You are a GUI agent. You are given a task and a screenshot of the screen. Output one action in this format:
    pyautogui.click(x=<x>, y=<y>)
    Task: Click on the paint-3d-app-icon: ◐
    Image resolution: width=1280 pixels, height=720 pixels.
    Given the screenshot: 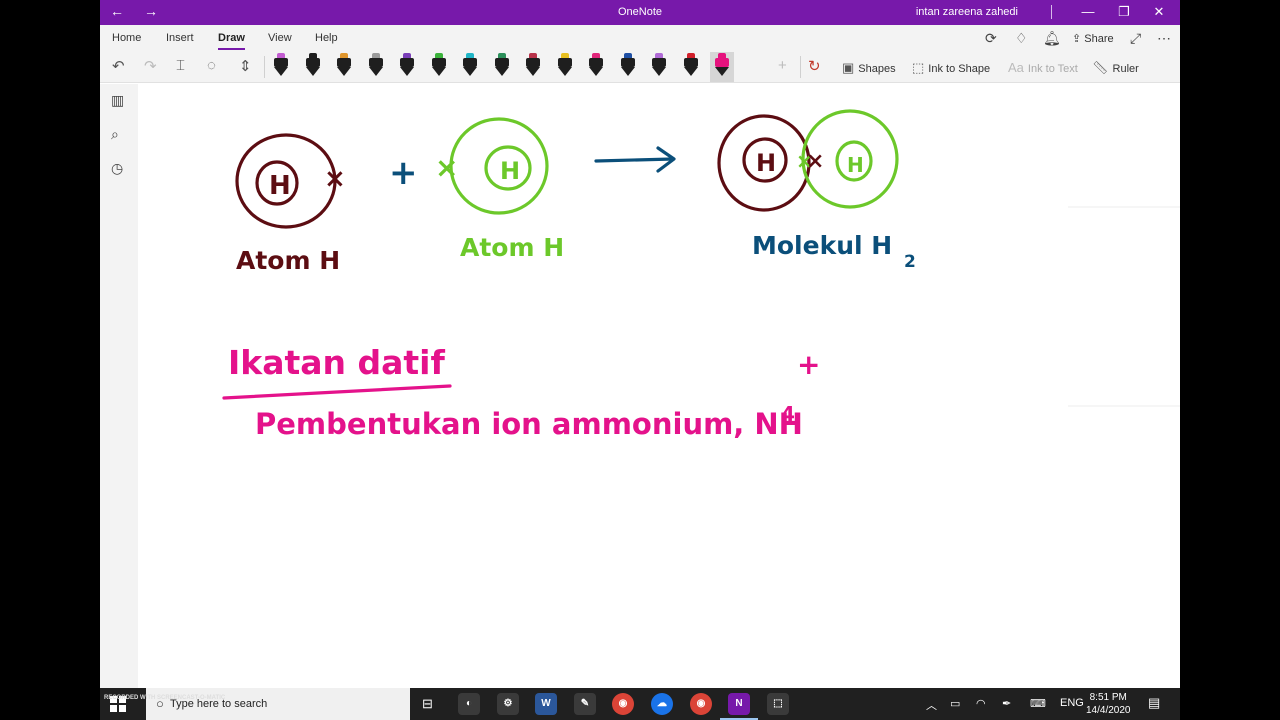 What is the action you would take?
    pyautogui.click(x=469, y=704)
    